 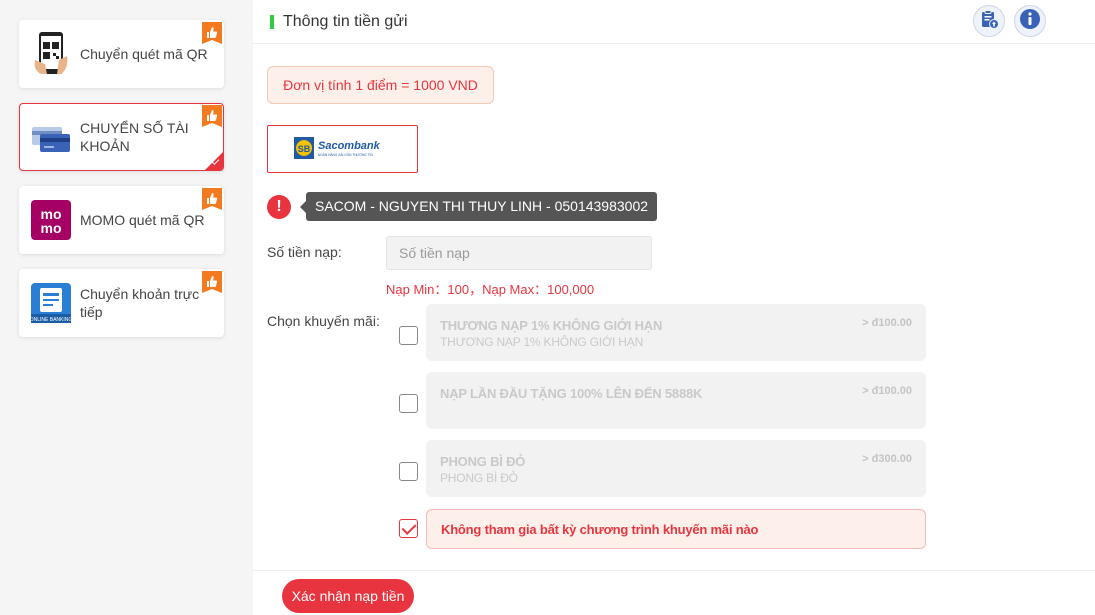 I want to click on confirm-deposit-button: Xác nhận nạp tiền, so click(x=348, y=596).